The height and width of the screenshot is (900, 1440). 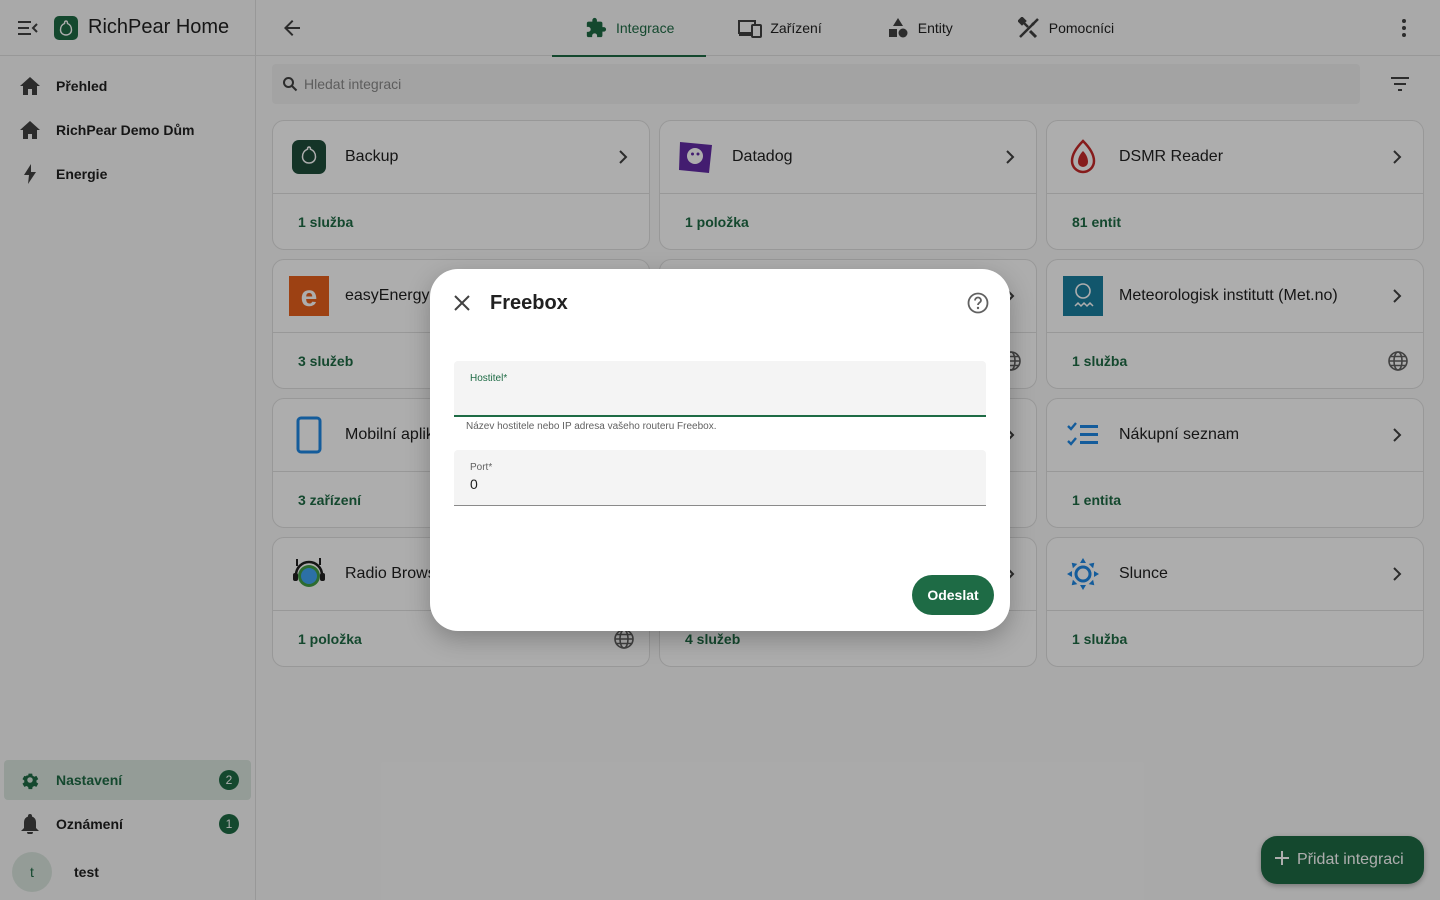 What do you see at coordinates (720, 395) in the screenshot?
I see `host-input` at bounding box center [720, 395].